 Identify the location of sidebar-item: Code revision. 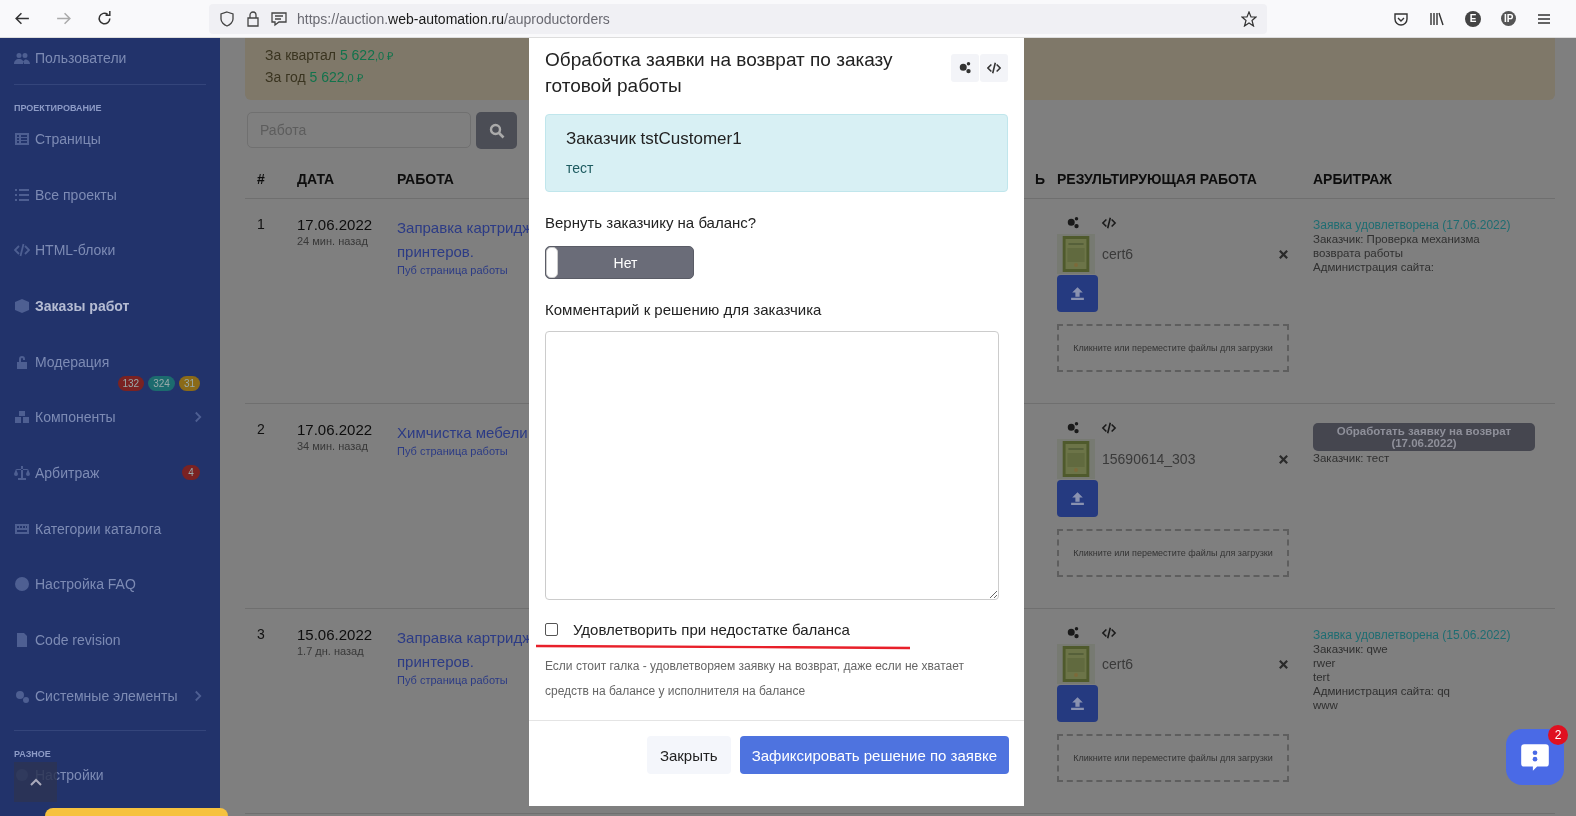
(78, 640).